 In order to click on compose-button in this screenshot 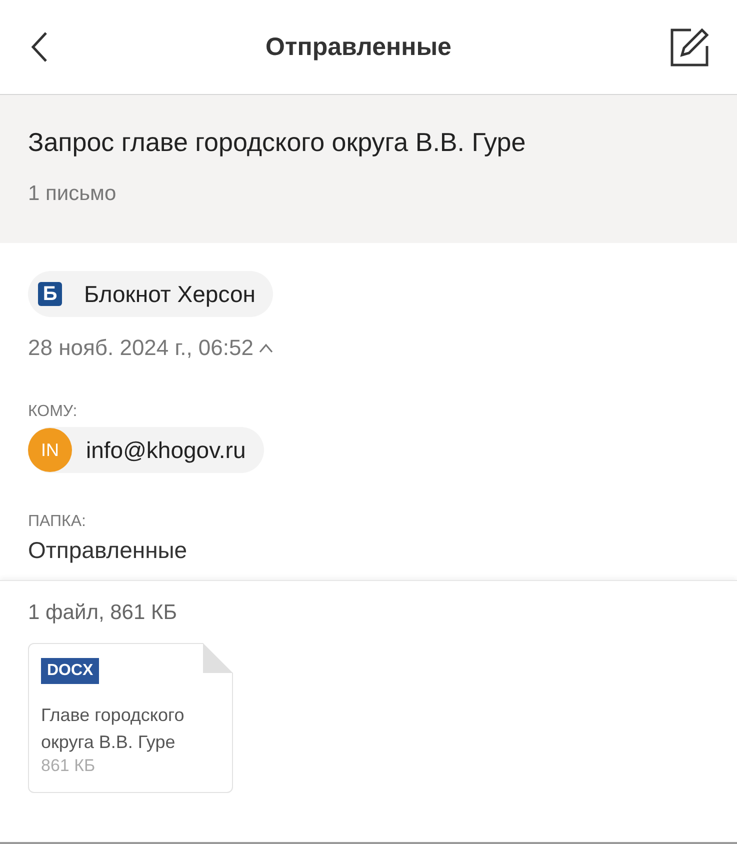, I will do `click(688, 47)`.